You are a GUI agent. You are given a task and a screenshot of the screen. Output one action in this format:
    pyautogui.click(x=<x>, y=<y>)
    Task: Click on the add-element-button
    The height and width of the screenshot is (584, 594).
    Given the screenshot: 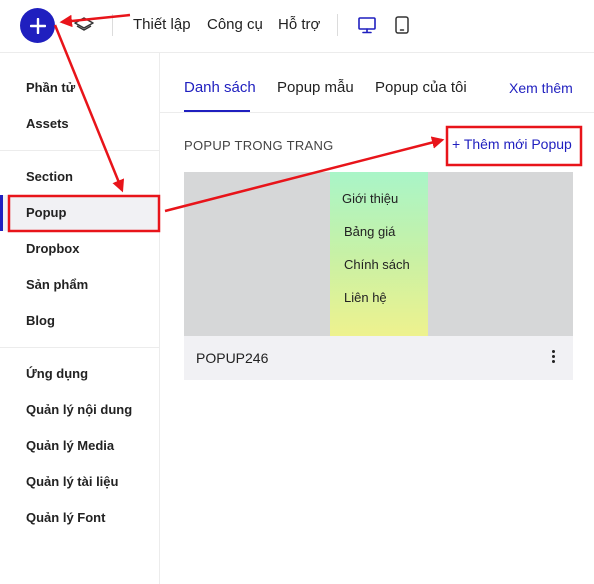 What is the action you would take?
    pyautogui.click(x=37, y=25)
    